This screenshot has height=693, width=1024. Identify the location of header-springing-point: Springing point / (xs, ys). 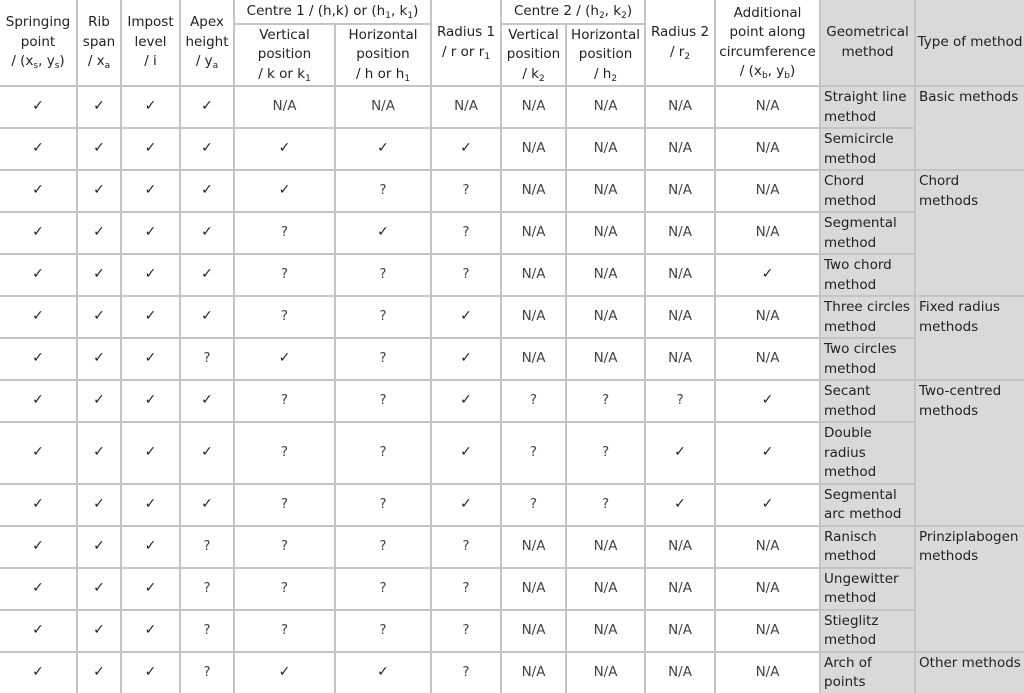
(39, 43).